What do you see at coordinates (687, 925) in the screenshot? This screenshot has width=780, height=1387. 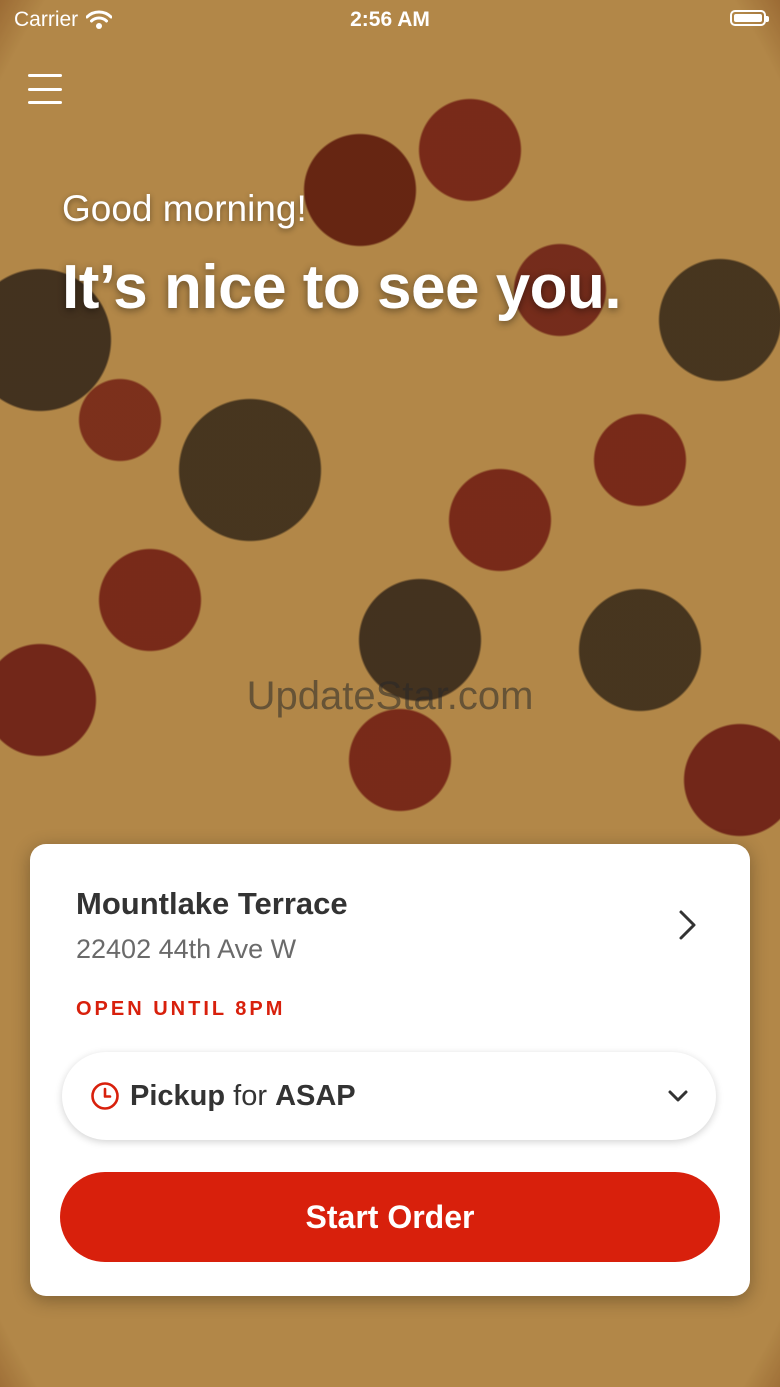 I see `chevron-right-icon` at bounding box center [687, 925].